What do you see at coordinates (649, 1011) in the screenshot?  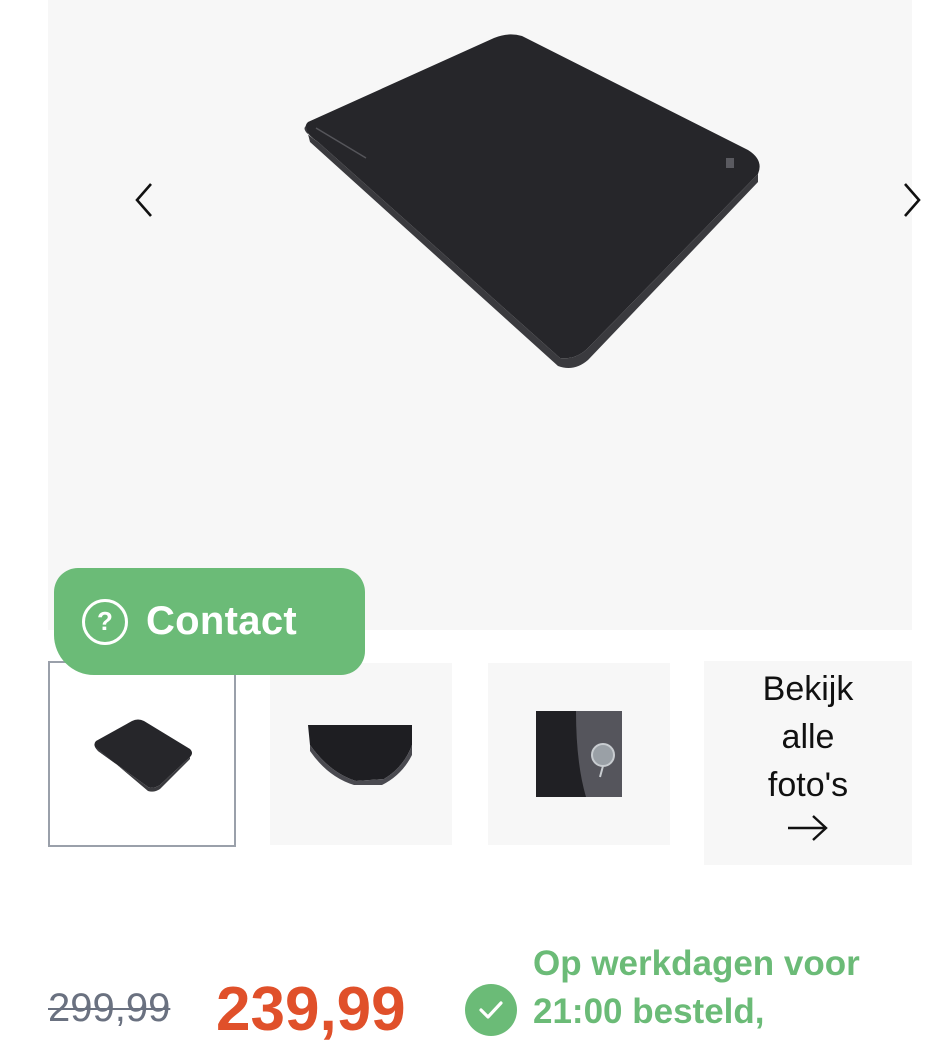 I see `delivery-line-2: 21:00 besteld,` at bounding box center [649, 1011].